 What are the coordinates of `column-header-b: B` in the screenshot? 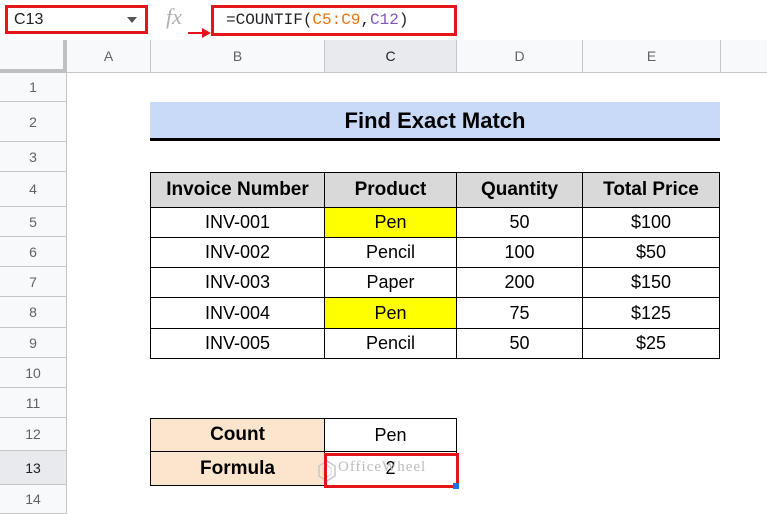 It's located at (238, 56).